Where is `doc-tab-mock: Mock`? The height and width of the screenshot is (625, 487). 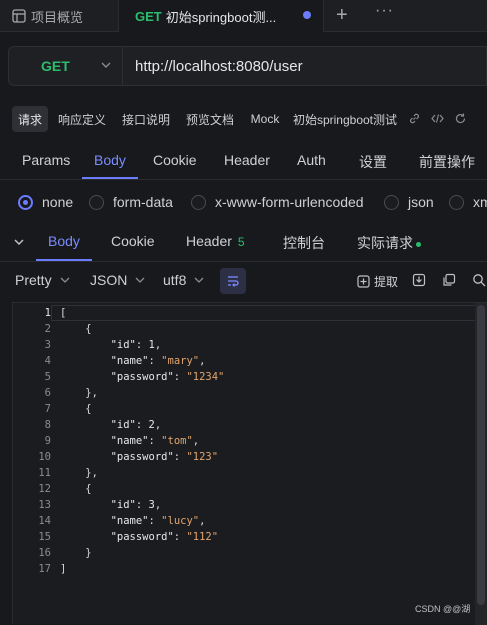 doc-tab-mock: Mock is located at coordinates (265, 119).